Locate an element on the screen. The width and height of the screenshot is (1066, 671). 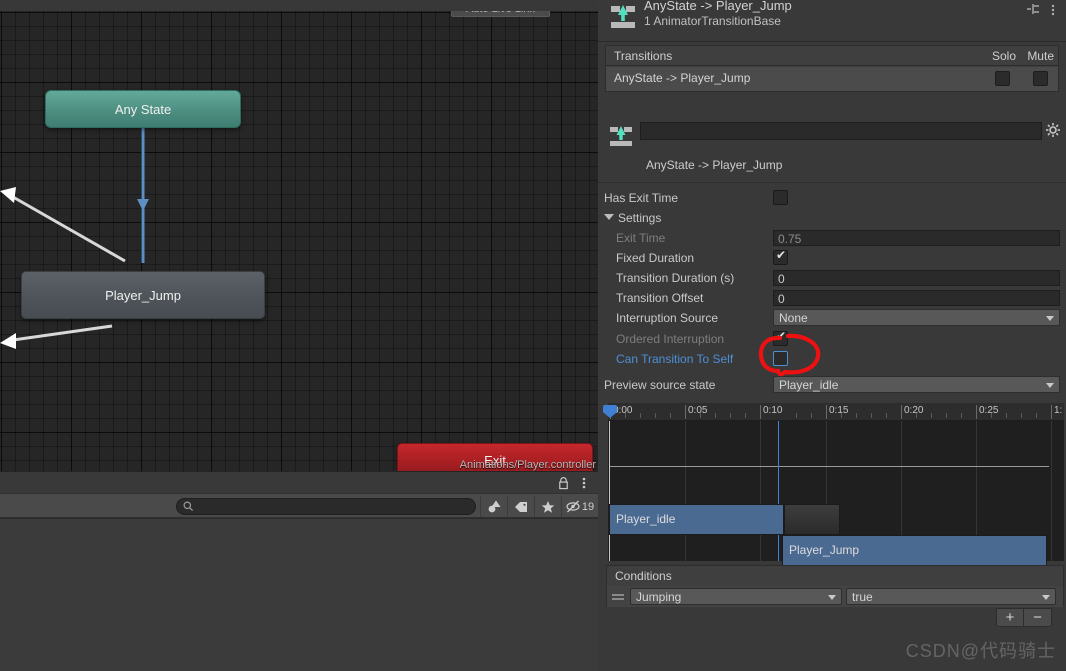
star-icon is located at coordinates (547, 506).